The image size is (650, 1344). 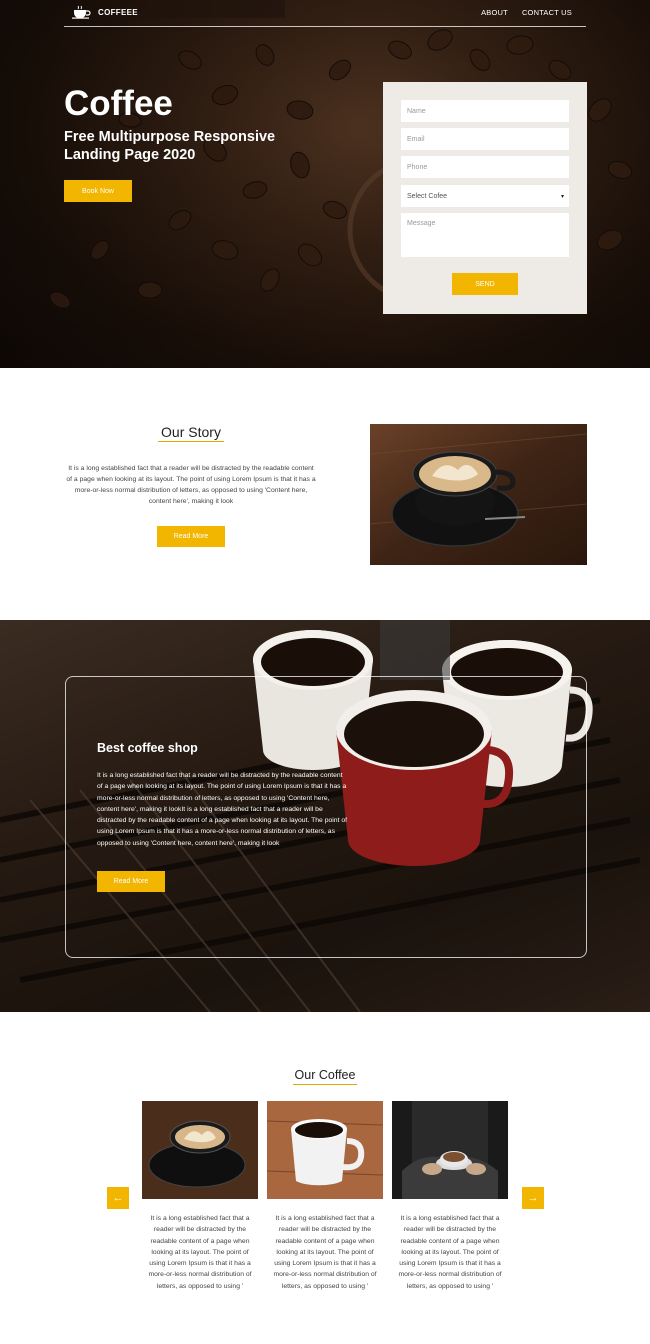 What do you see at coordinates (485, 284) in the screenshot?
I see `send-button: SEND` at bounding box center [485, 284].